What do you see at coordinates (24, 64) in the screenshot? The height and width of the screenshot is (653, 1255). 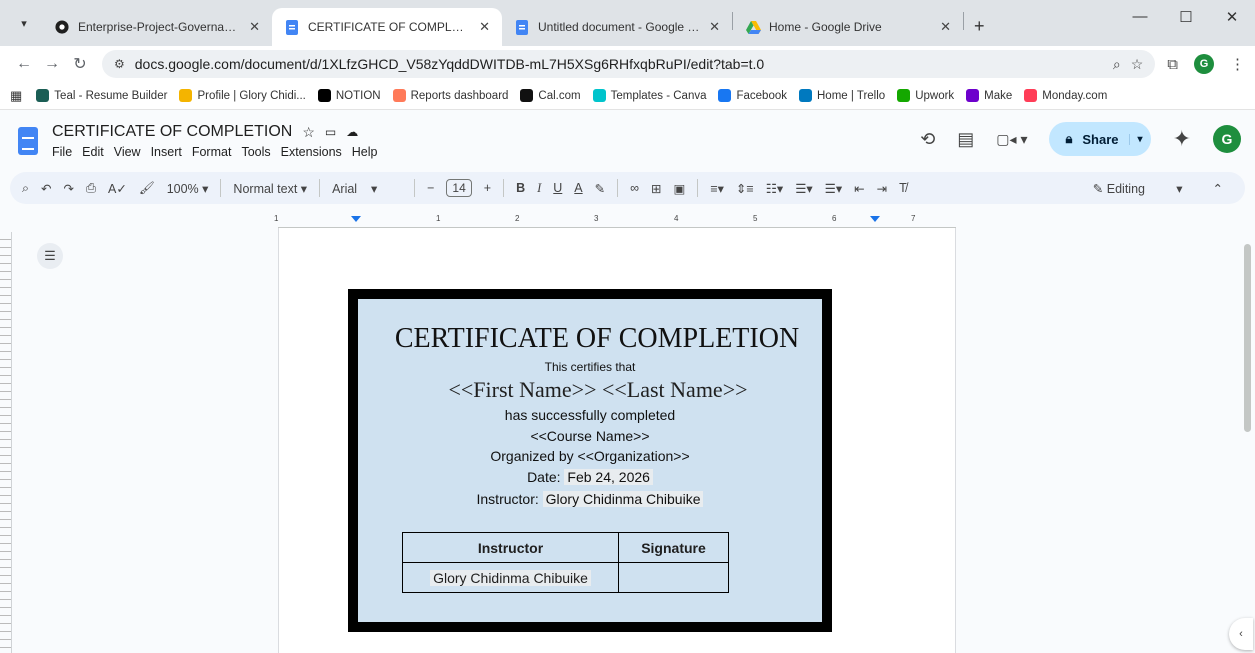 I see `back-arrow-icon: ←` at bounding box center [24, 64].